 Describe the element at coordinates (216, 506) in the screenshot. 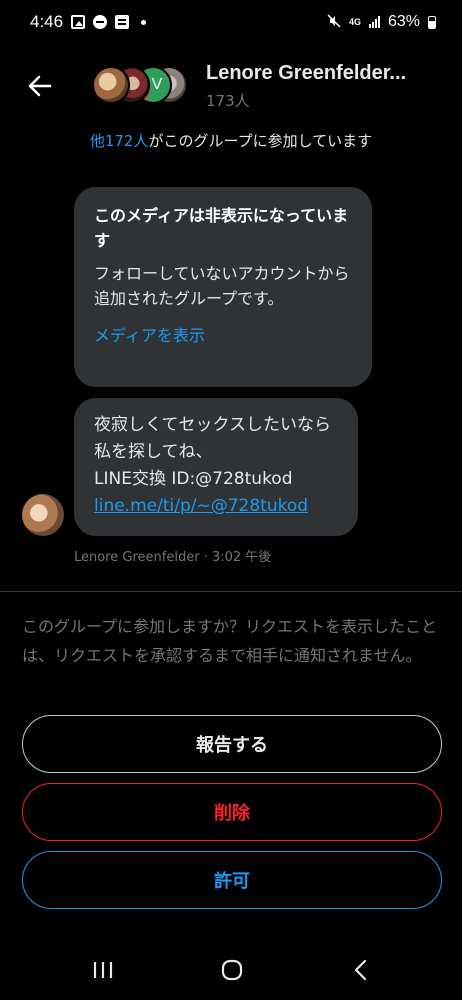

I see `message-link: line.me/ti/p/~@728tukod` at that location.